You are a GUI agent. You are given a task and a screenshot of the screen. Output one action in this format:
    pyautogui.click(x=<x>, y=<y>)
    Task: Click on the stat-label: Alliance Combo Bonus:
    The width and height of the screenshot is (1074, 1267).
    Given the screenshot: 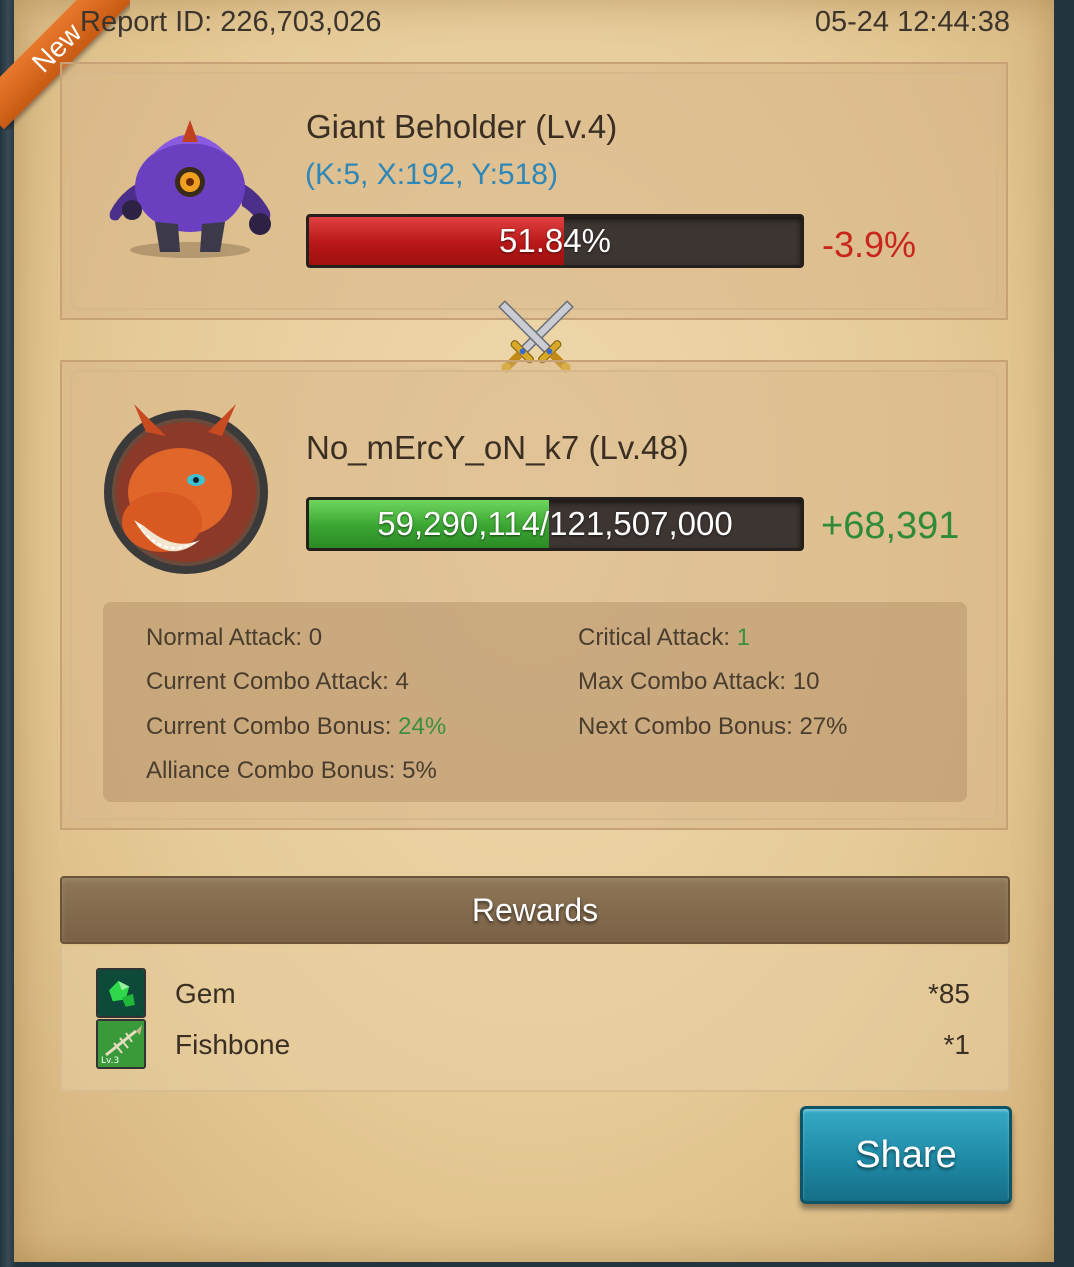 What is the action you would take?
    pyautogui.click(x=274, y=770)
    